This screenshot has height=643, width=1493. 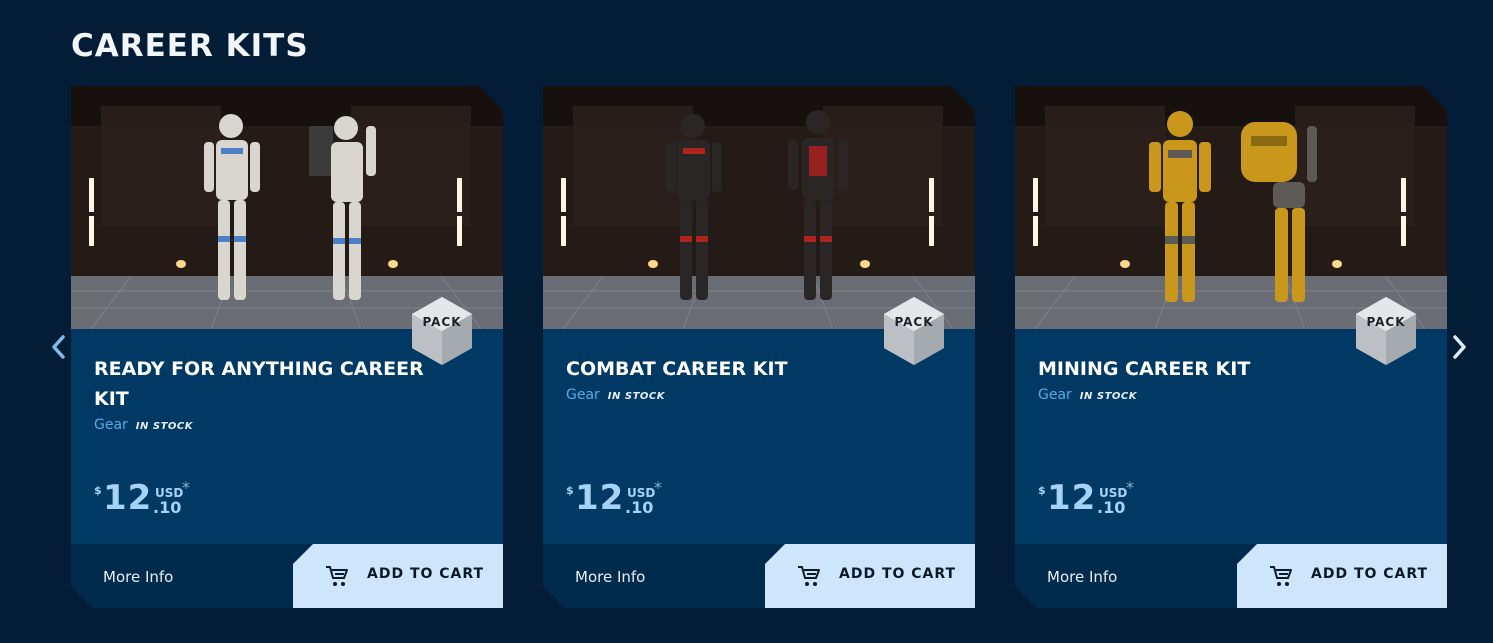 I want to click on section-title: CAREER KITS, so click(x=190, y=46).